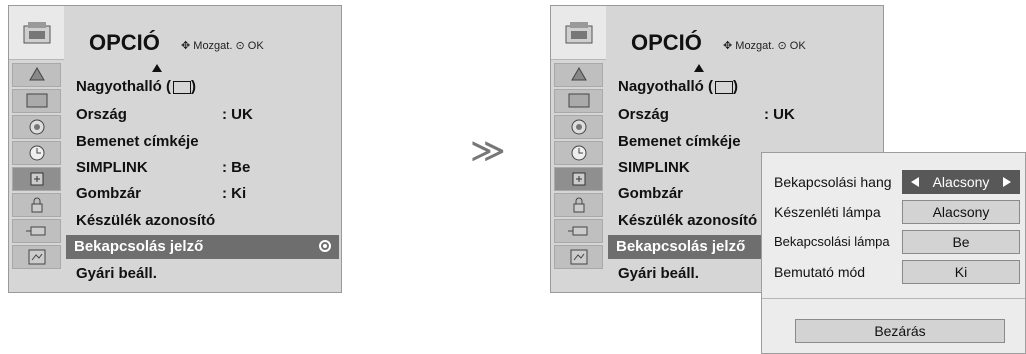 The height and width of the screenshot is (354, 1026). I want to click on next-step-arrow-icon: ≫, so click(488, 151).